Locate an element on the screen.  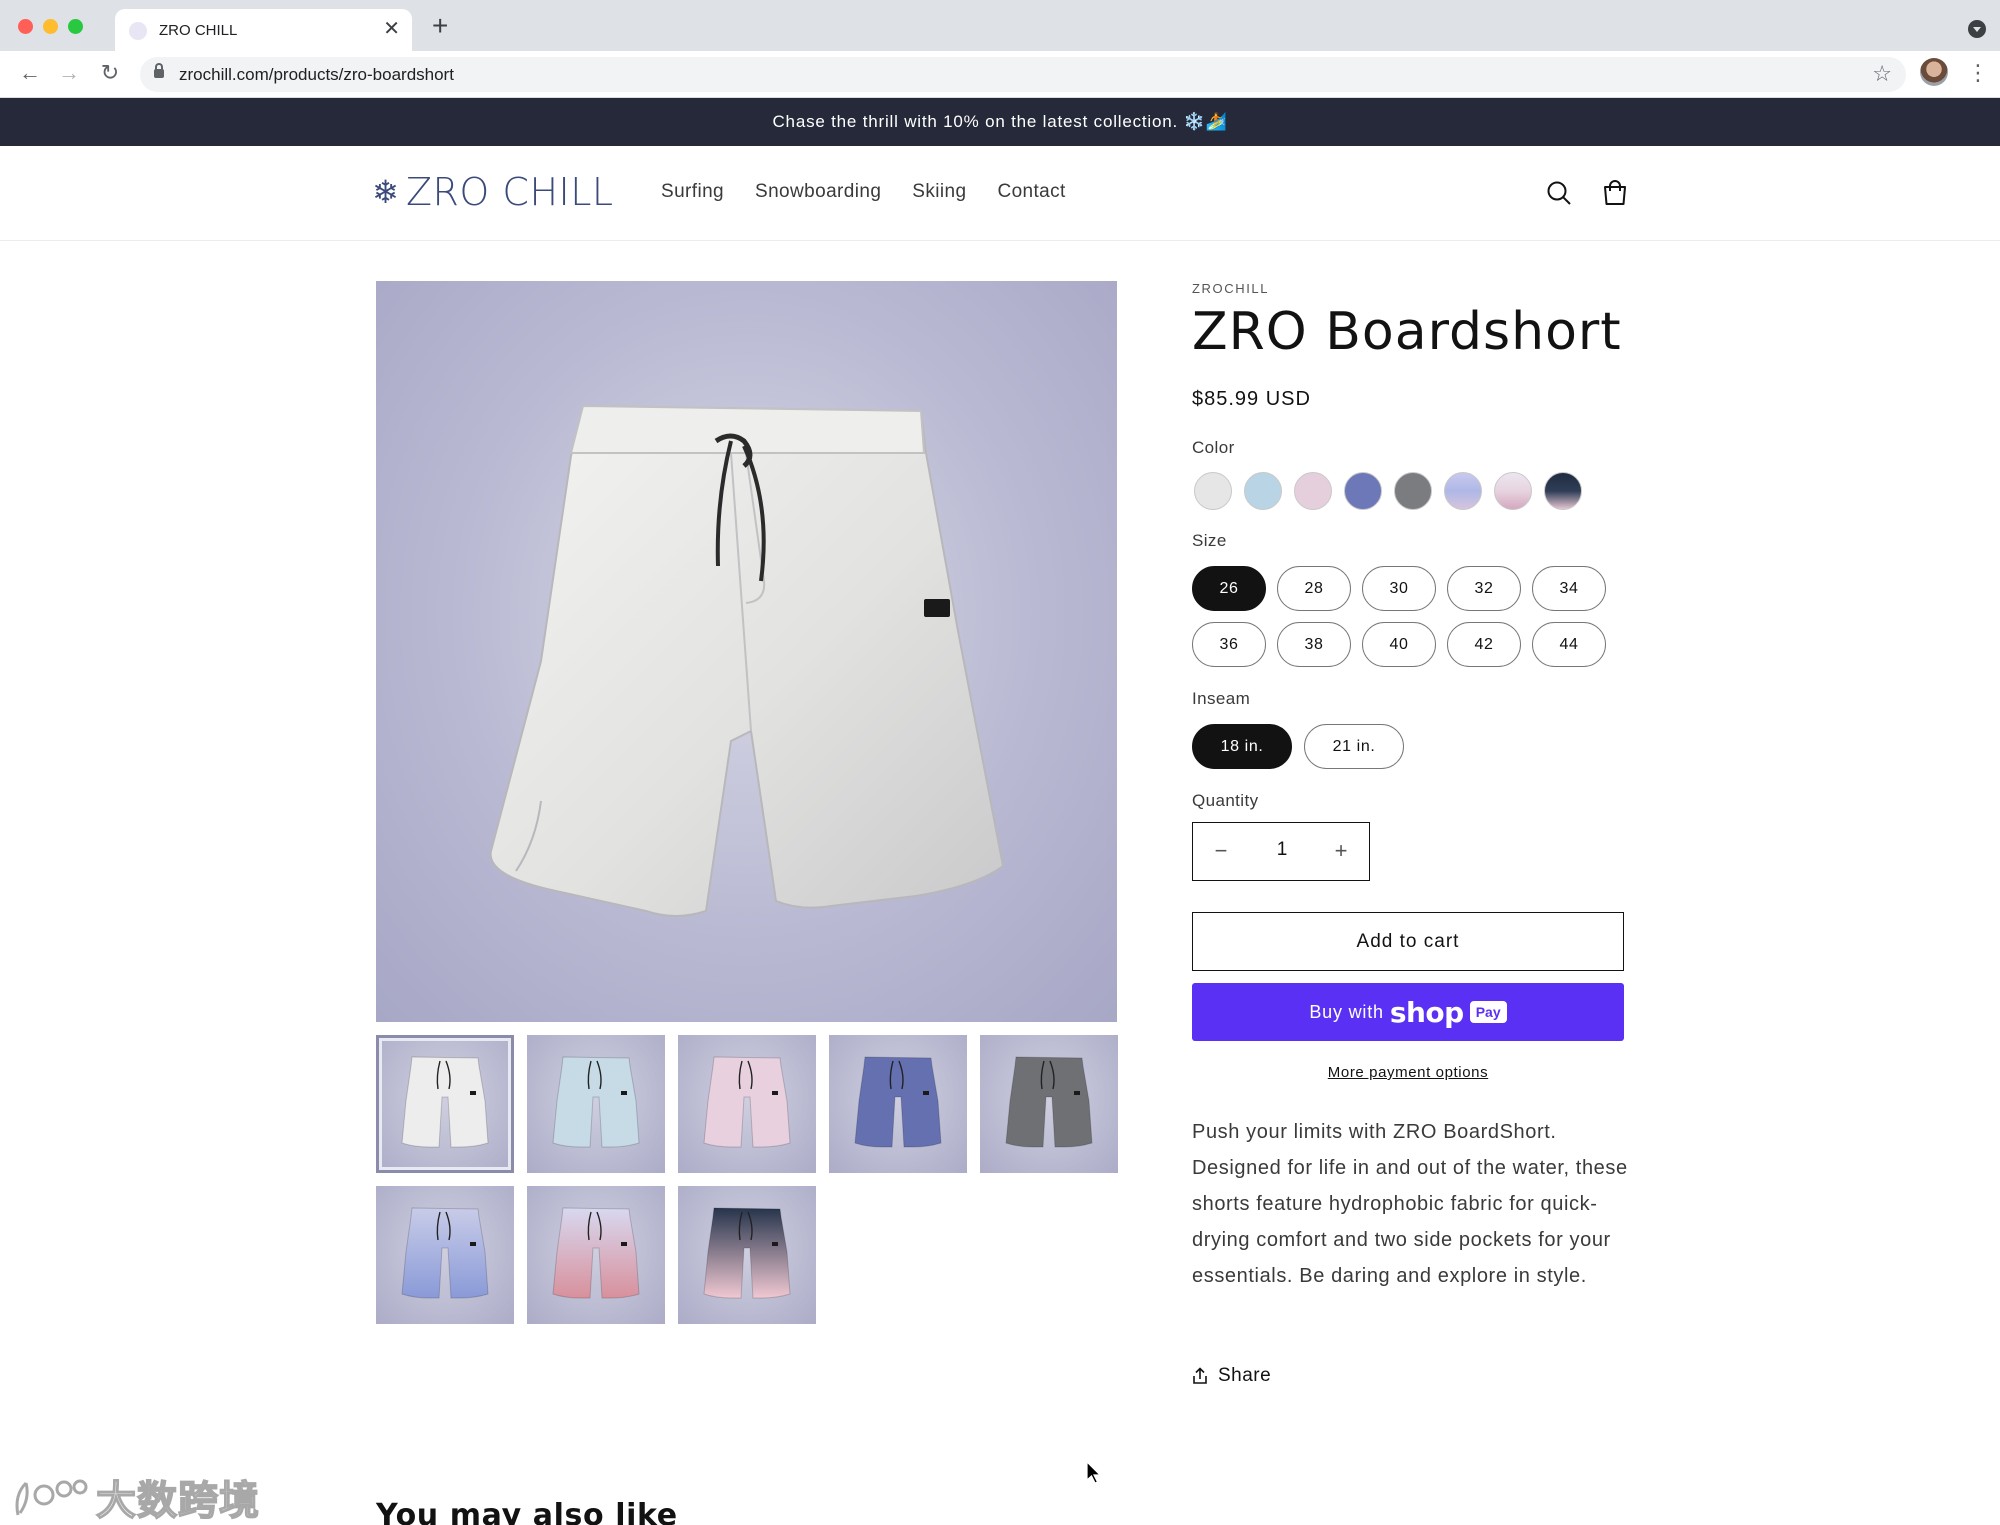
tab-search-icon is located at coordinates (1977, 29).